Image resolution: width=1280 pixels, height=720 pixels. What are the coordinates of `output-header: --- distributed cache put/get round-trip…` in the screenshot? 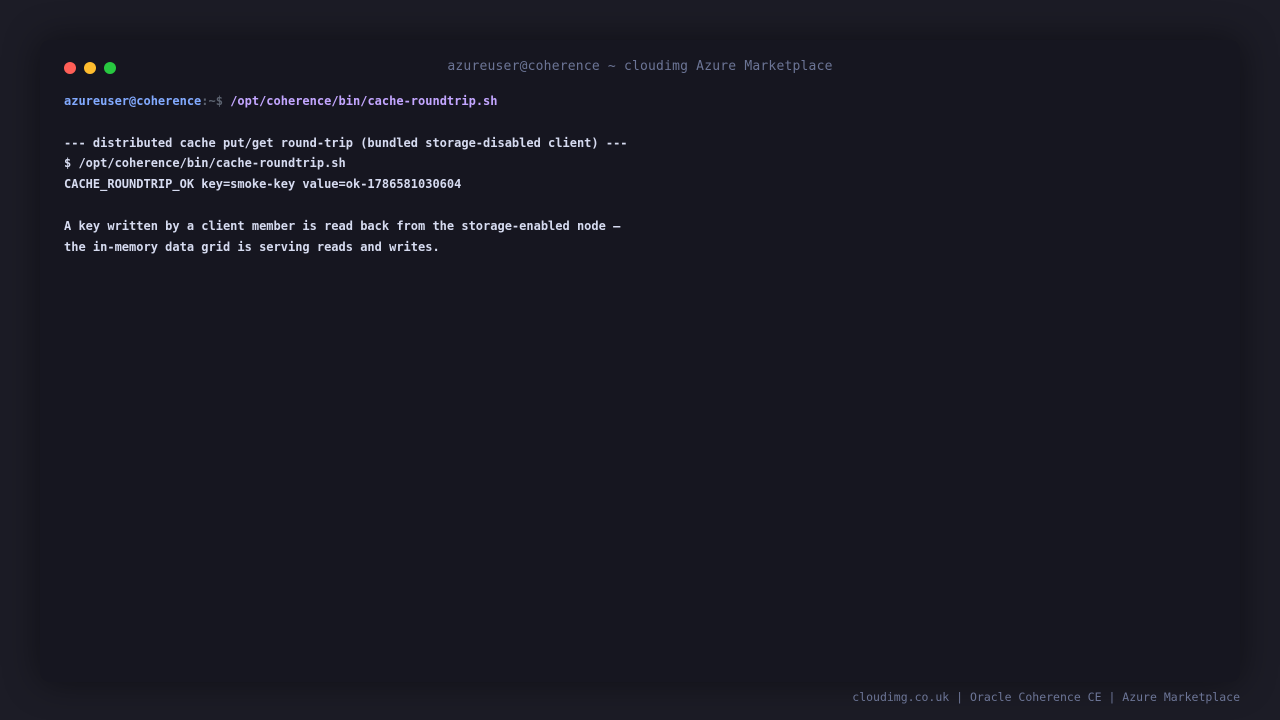 It's located at (346, 142).